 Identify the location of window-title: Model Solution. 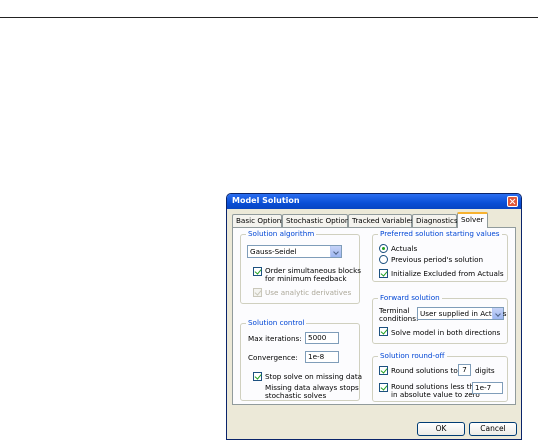
(266, 200).